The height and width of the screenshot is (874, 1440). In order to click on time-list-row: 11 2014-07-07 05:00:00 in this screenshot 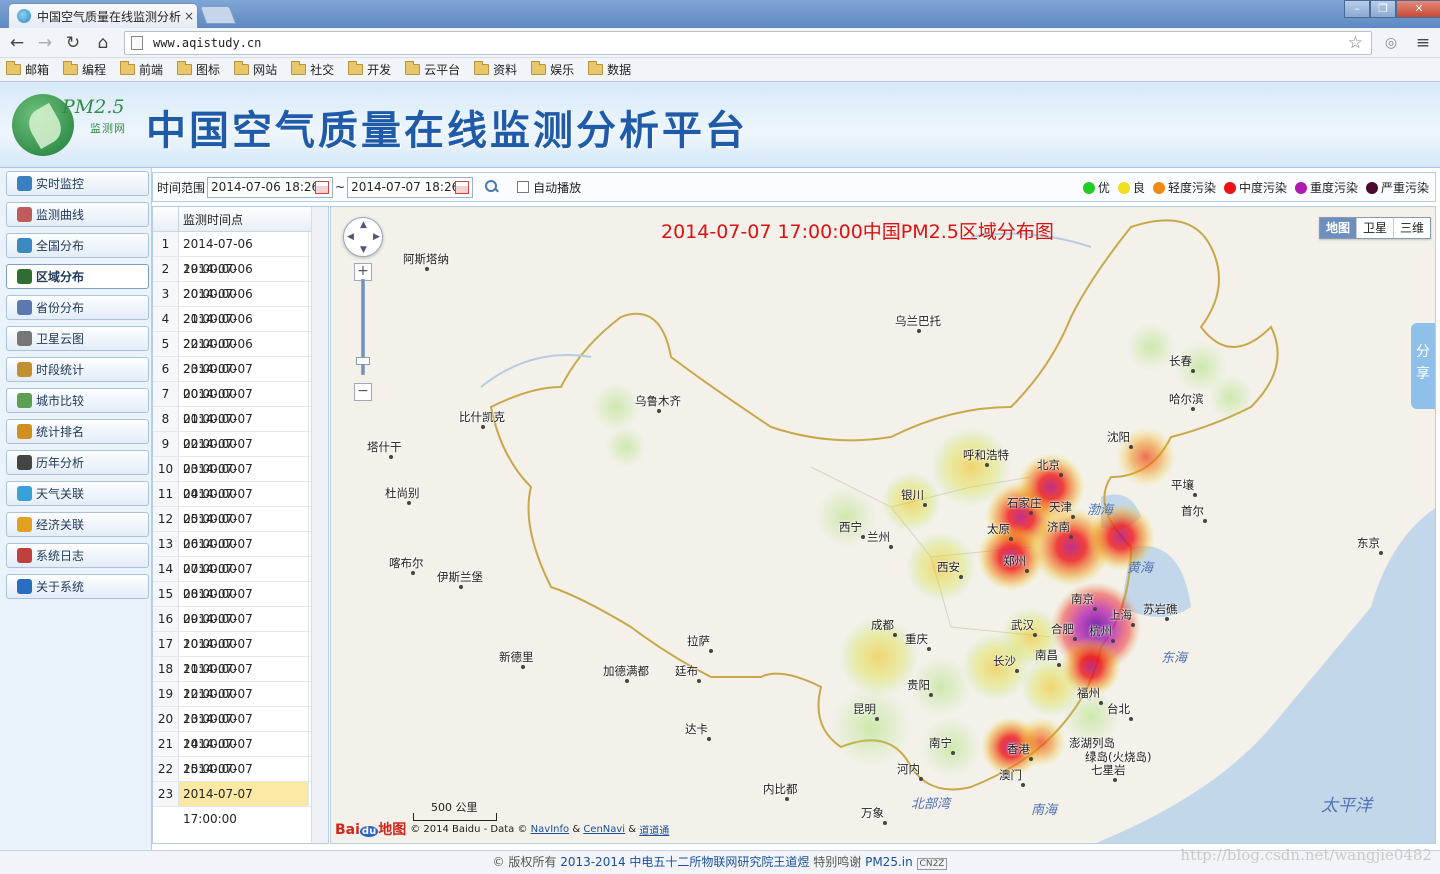, I will do `click(240, 504)`.